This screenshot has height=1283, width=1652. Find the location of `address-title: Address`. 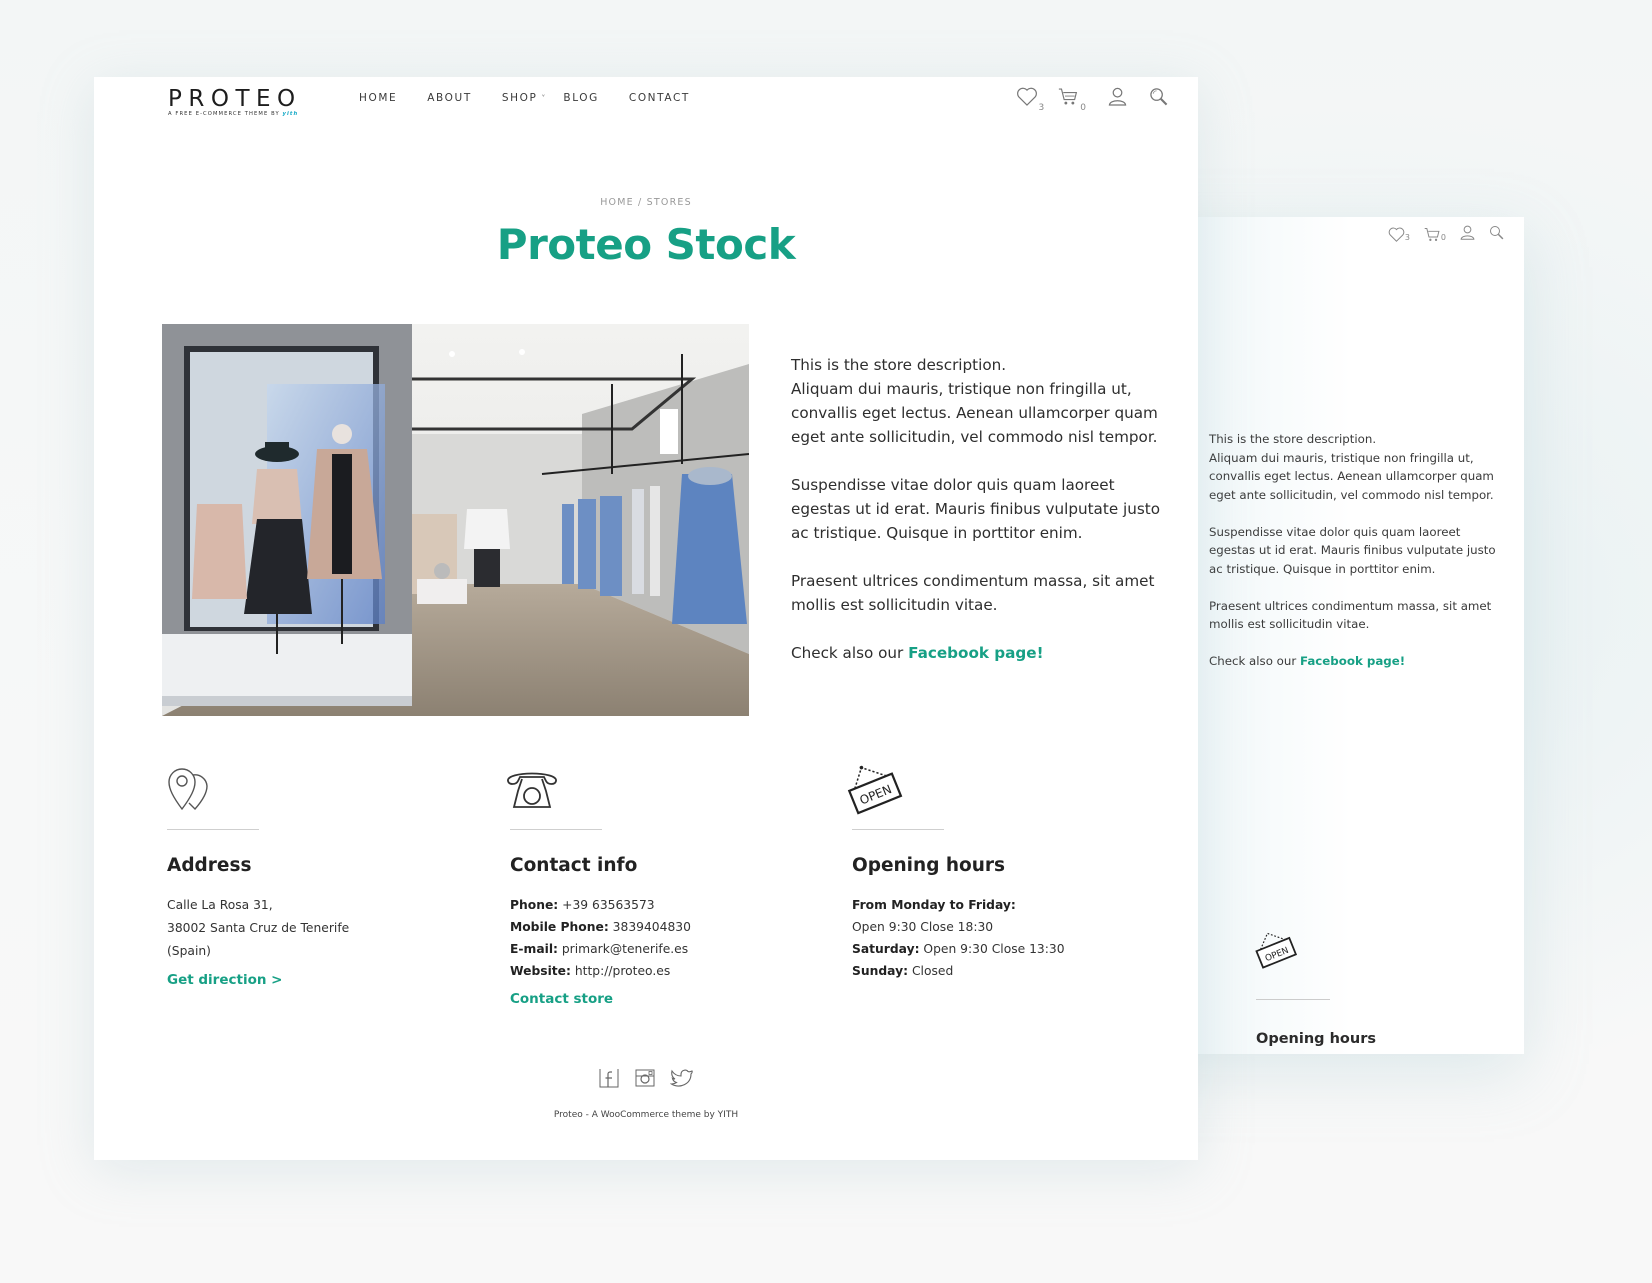

address-title: Address is located at coordinates (209, 865).